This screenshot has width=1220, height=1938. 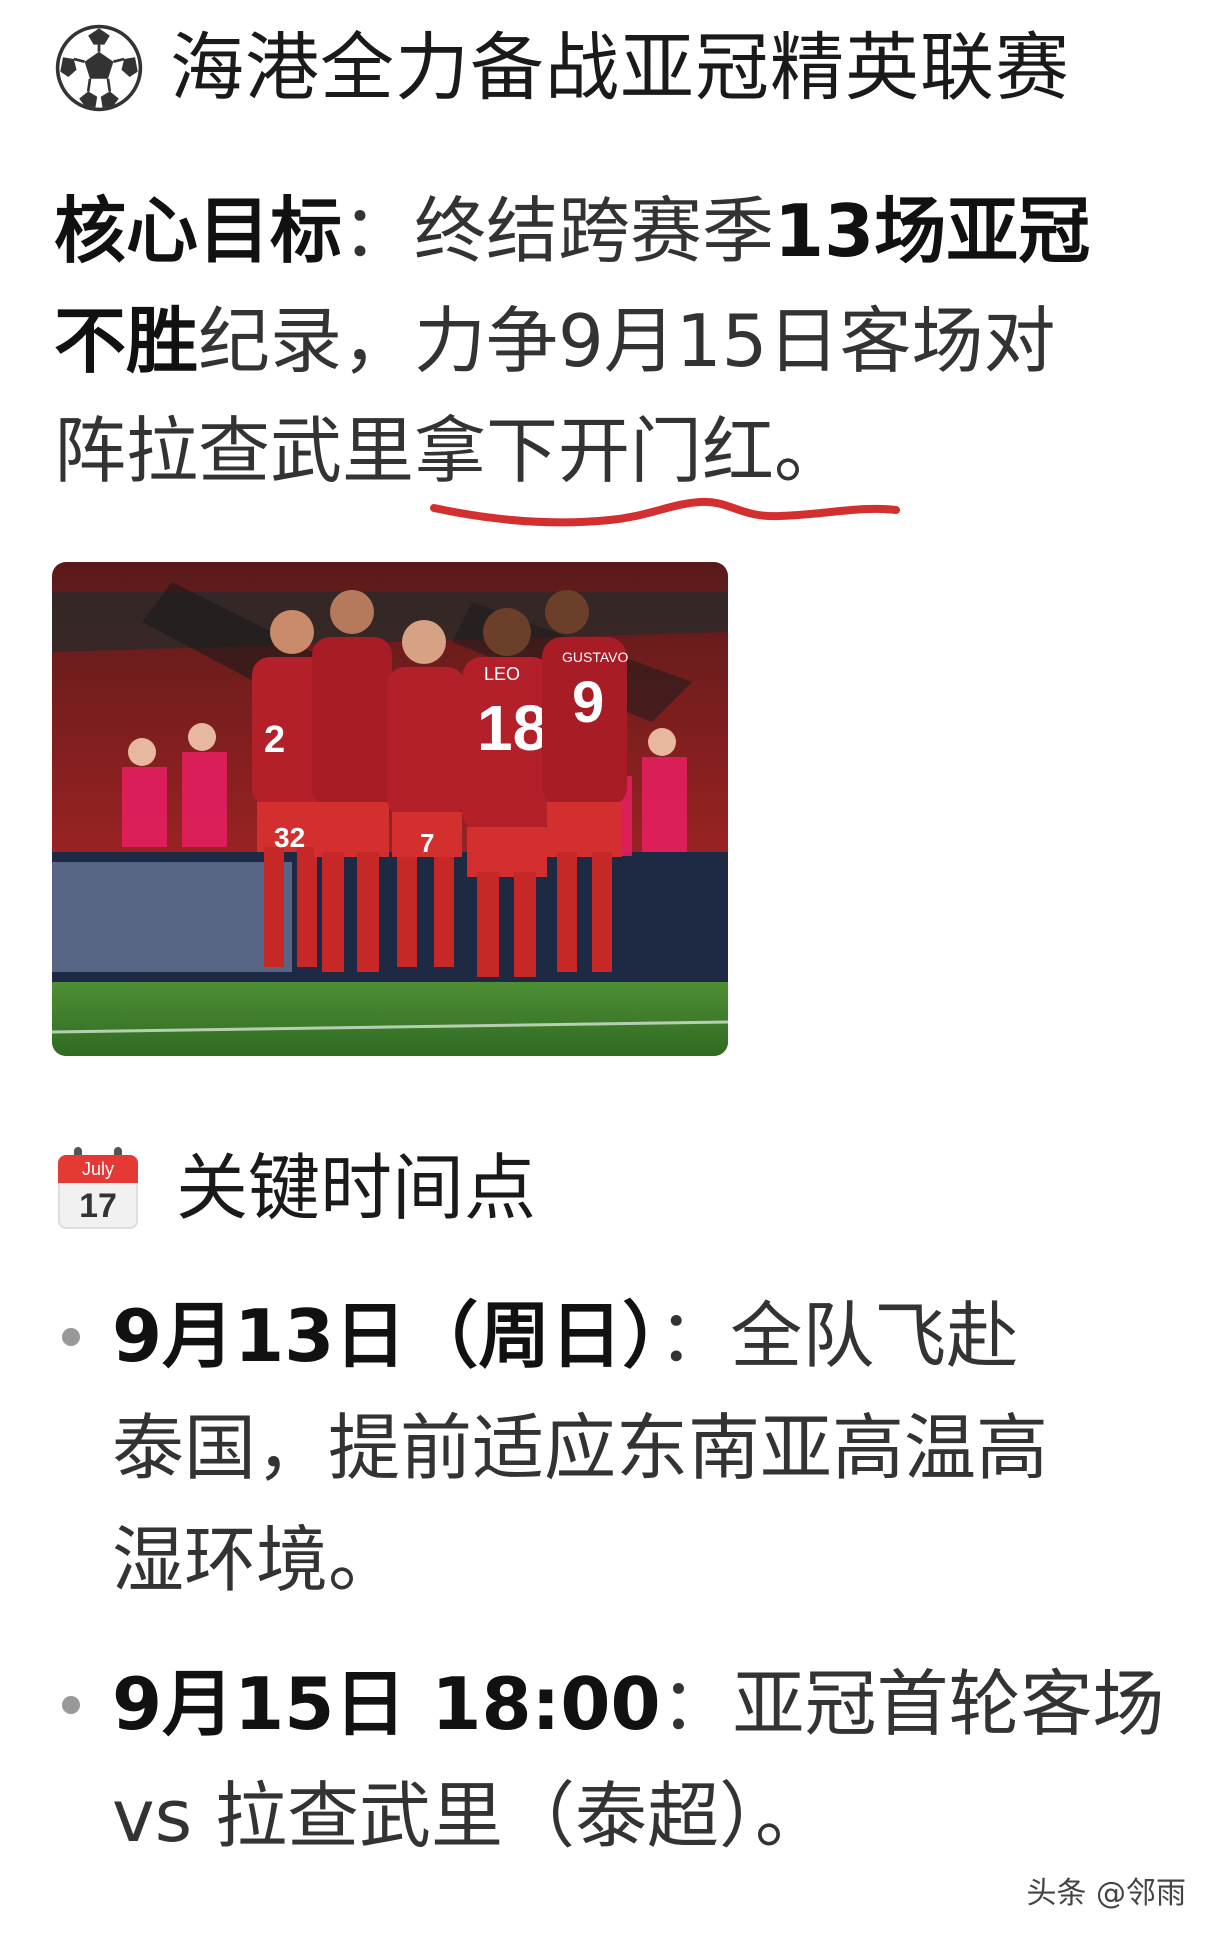 What do you see at coordinates (614, 1760) in the screenshot?
I see `timeline-item: 9月15日 18:00：亚冠首轮客场 vs 拉查武里（泰超）。` at bounding box center [614, 1760].